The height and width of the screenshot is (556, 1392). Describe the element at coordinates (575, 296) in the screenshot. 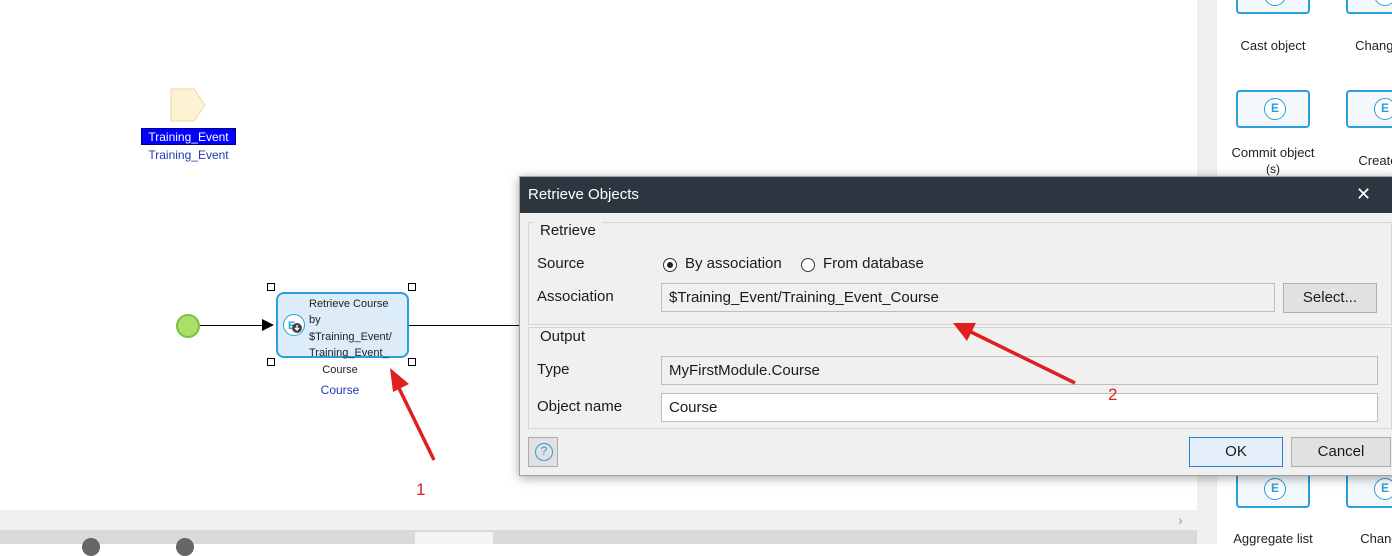

I see `association-label: Association` at that location.